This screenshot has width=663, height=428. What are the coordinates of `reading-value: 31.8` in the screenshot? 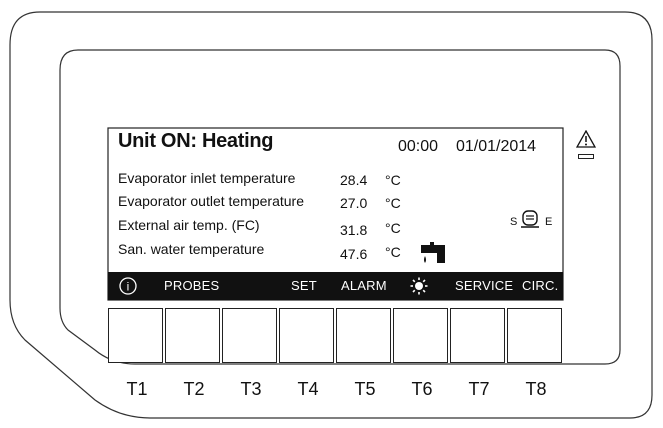 It's located at (354, 230).